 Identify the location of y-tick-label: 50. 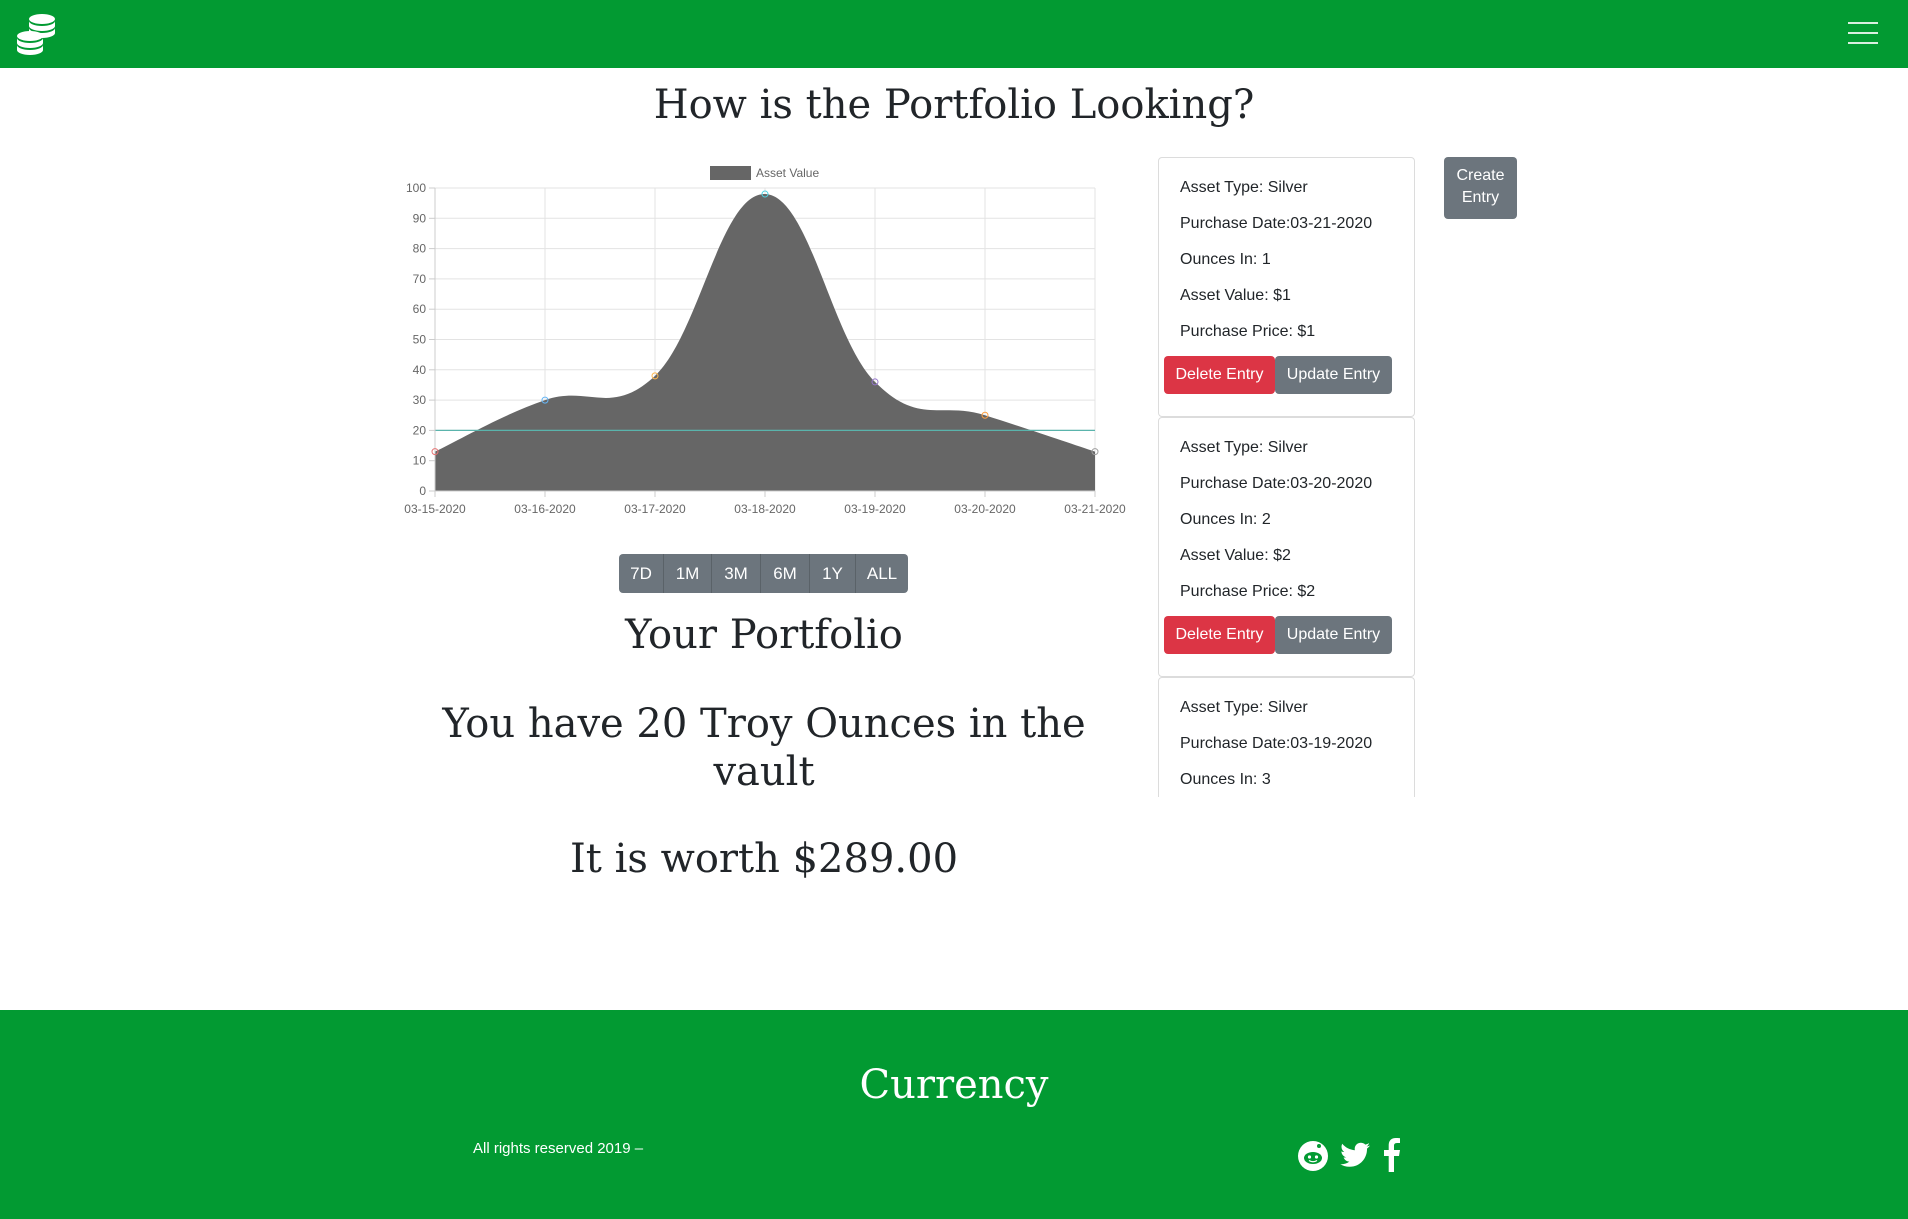
(420, 340).